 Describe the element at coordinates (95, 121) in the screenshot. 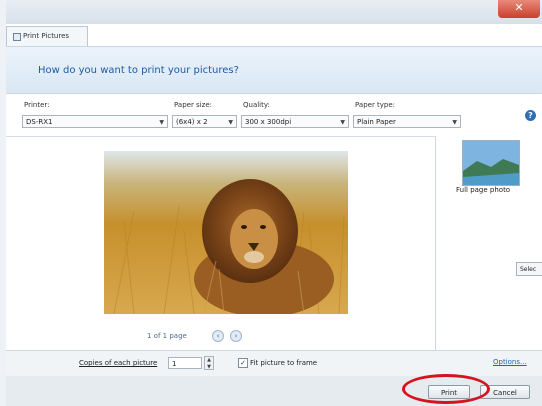

I see `printer-select: DS-RX1 ▼` at that location.